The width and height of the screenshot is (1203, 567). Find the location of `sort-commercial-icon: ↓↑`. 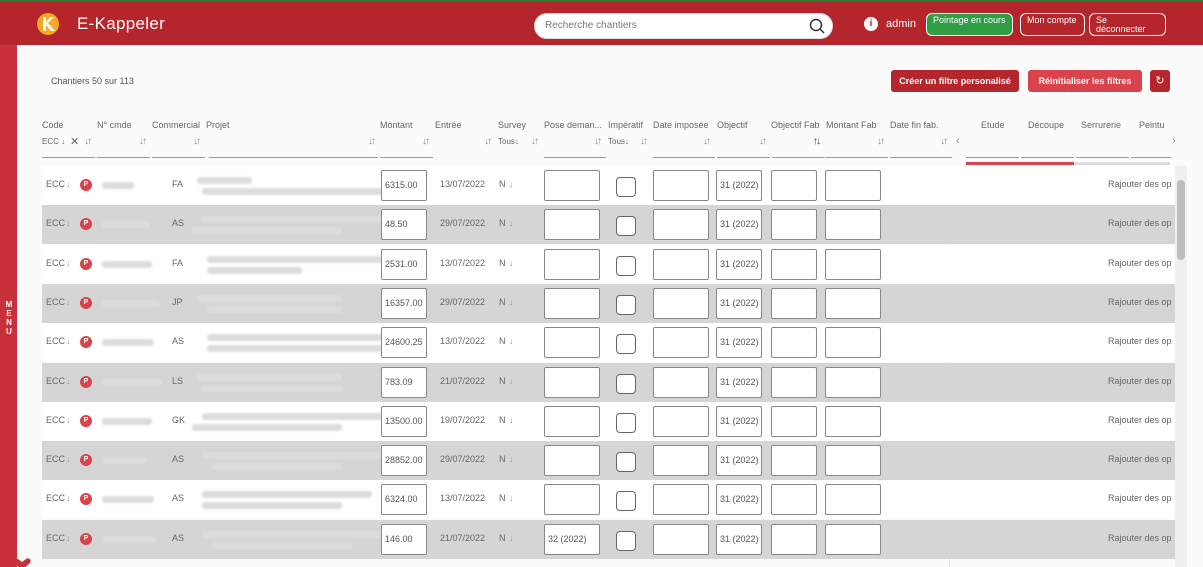

sort-commercial-icon: ↓↑ is located at coordinates (197, 141).